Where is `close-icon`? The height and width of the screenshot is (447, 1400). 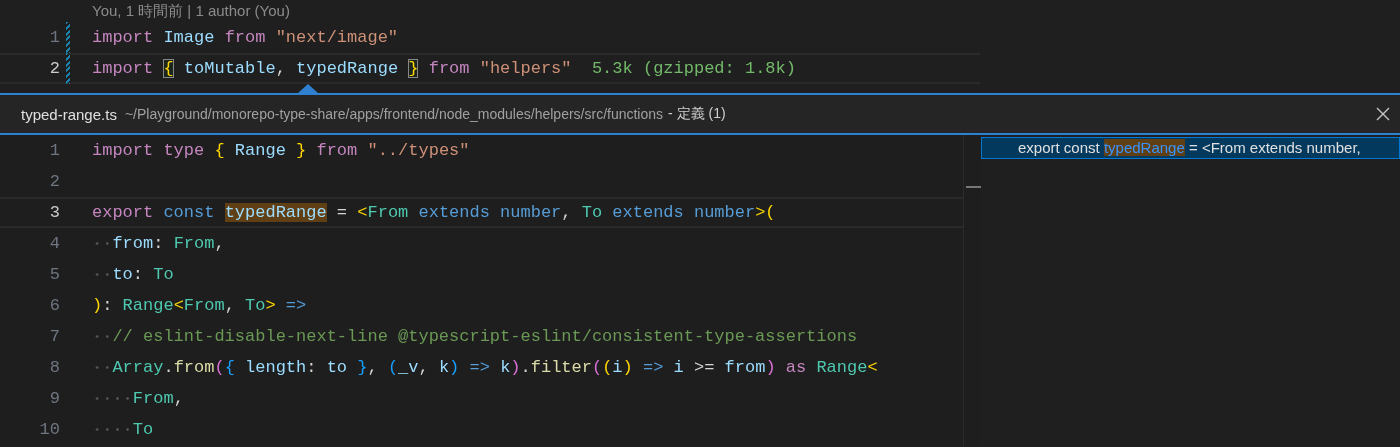
close-icon is located at coordinates (1383, 114).